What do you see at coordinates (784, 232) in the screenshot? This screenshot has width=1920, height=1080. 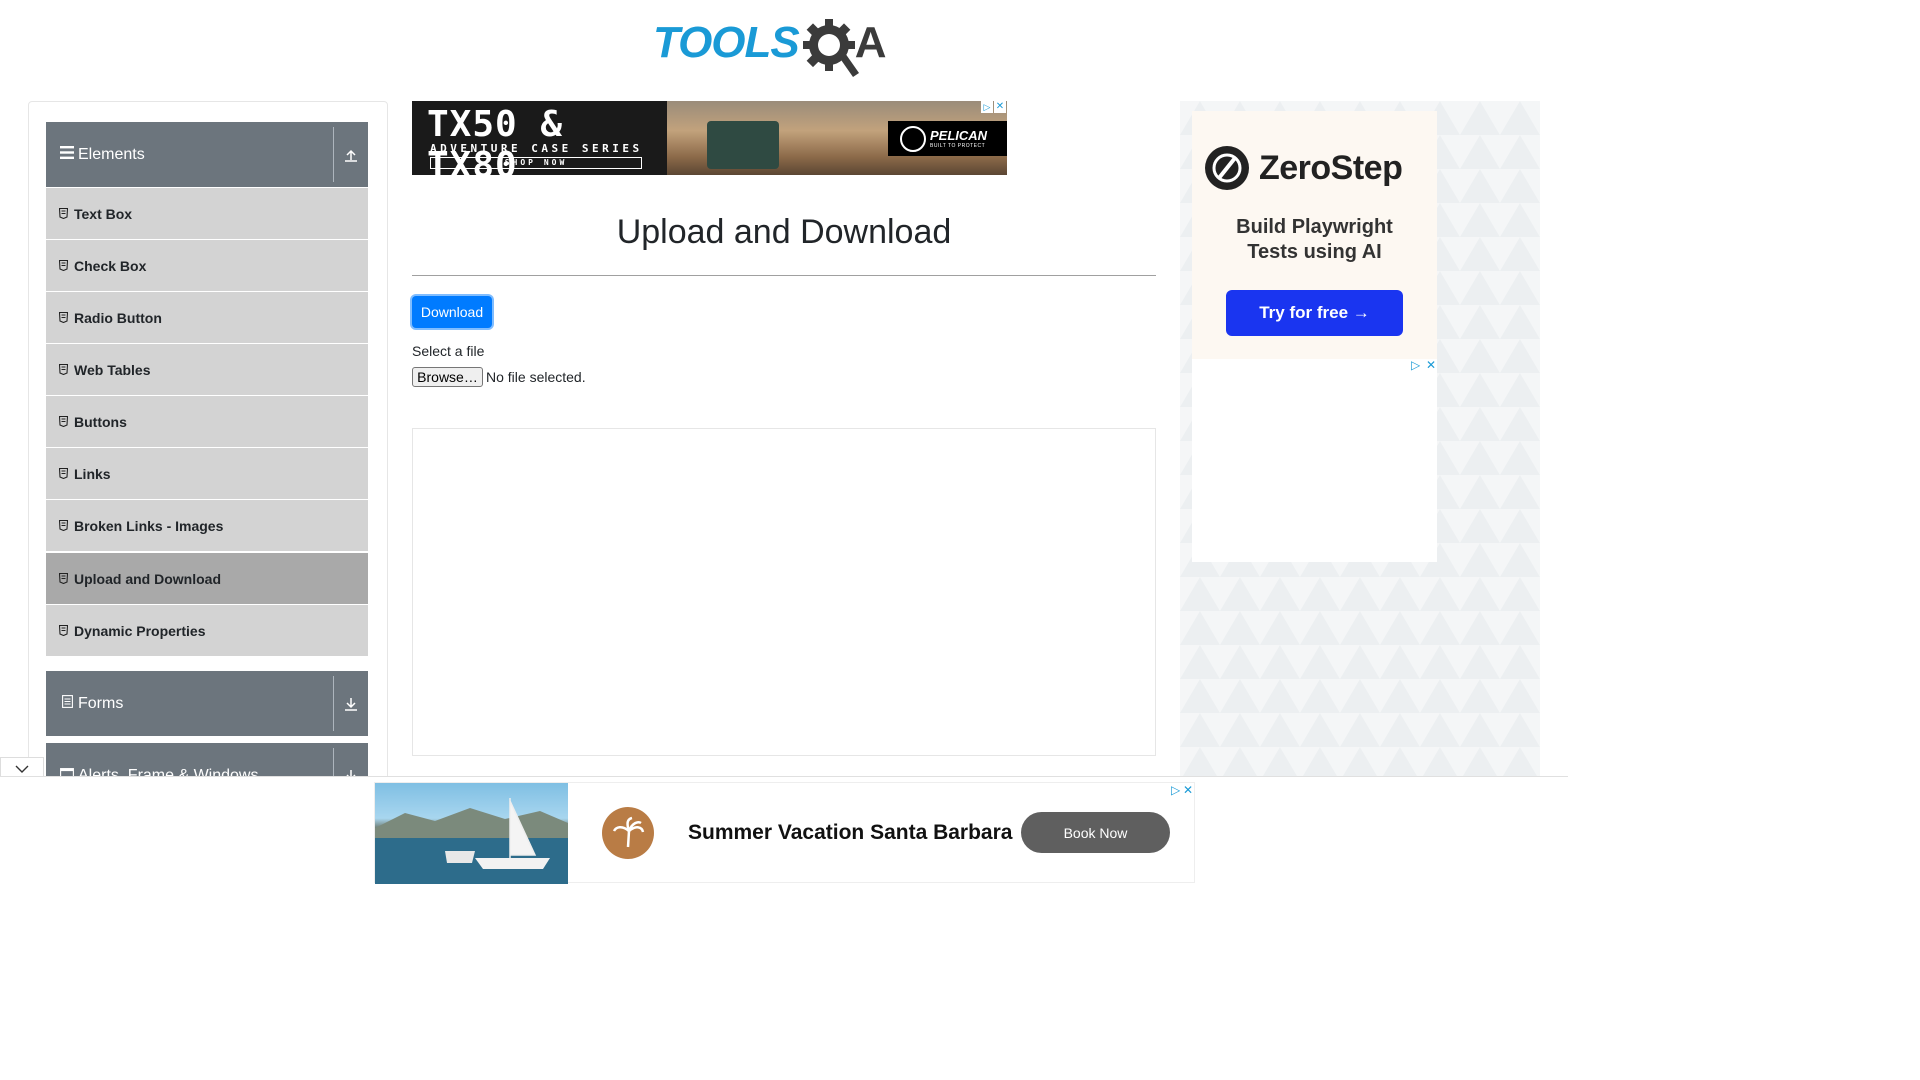 I see `page-title: Upload and Download` at bounding box center [784, 232].